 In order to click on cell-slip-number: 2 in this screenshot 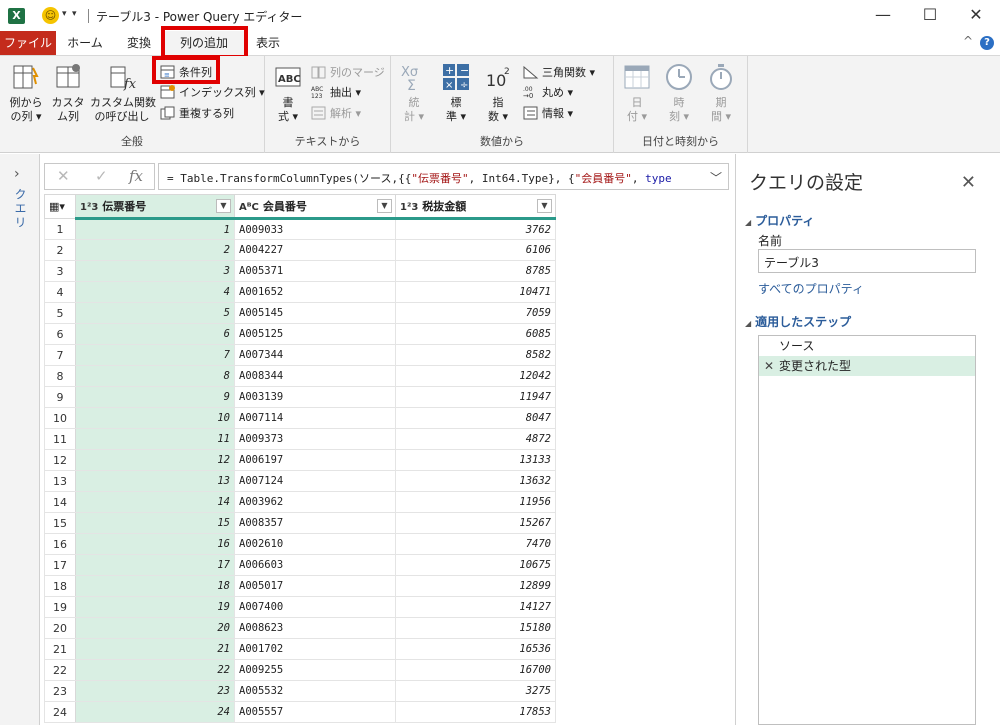, I will do `click(155, 250)`.